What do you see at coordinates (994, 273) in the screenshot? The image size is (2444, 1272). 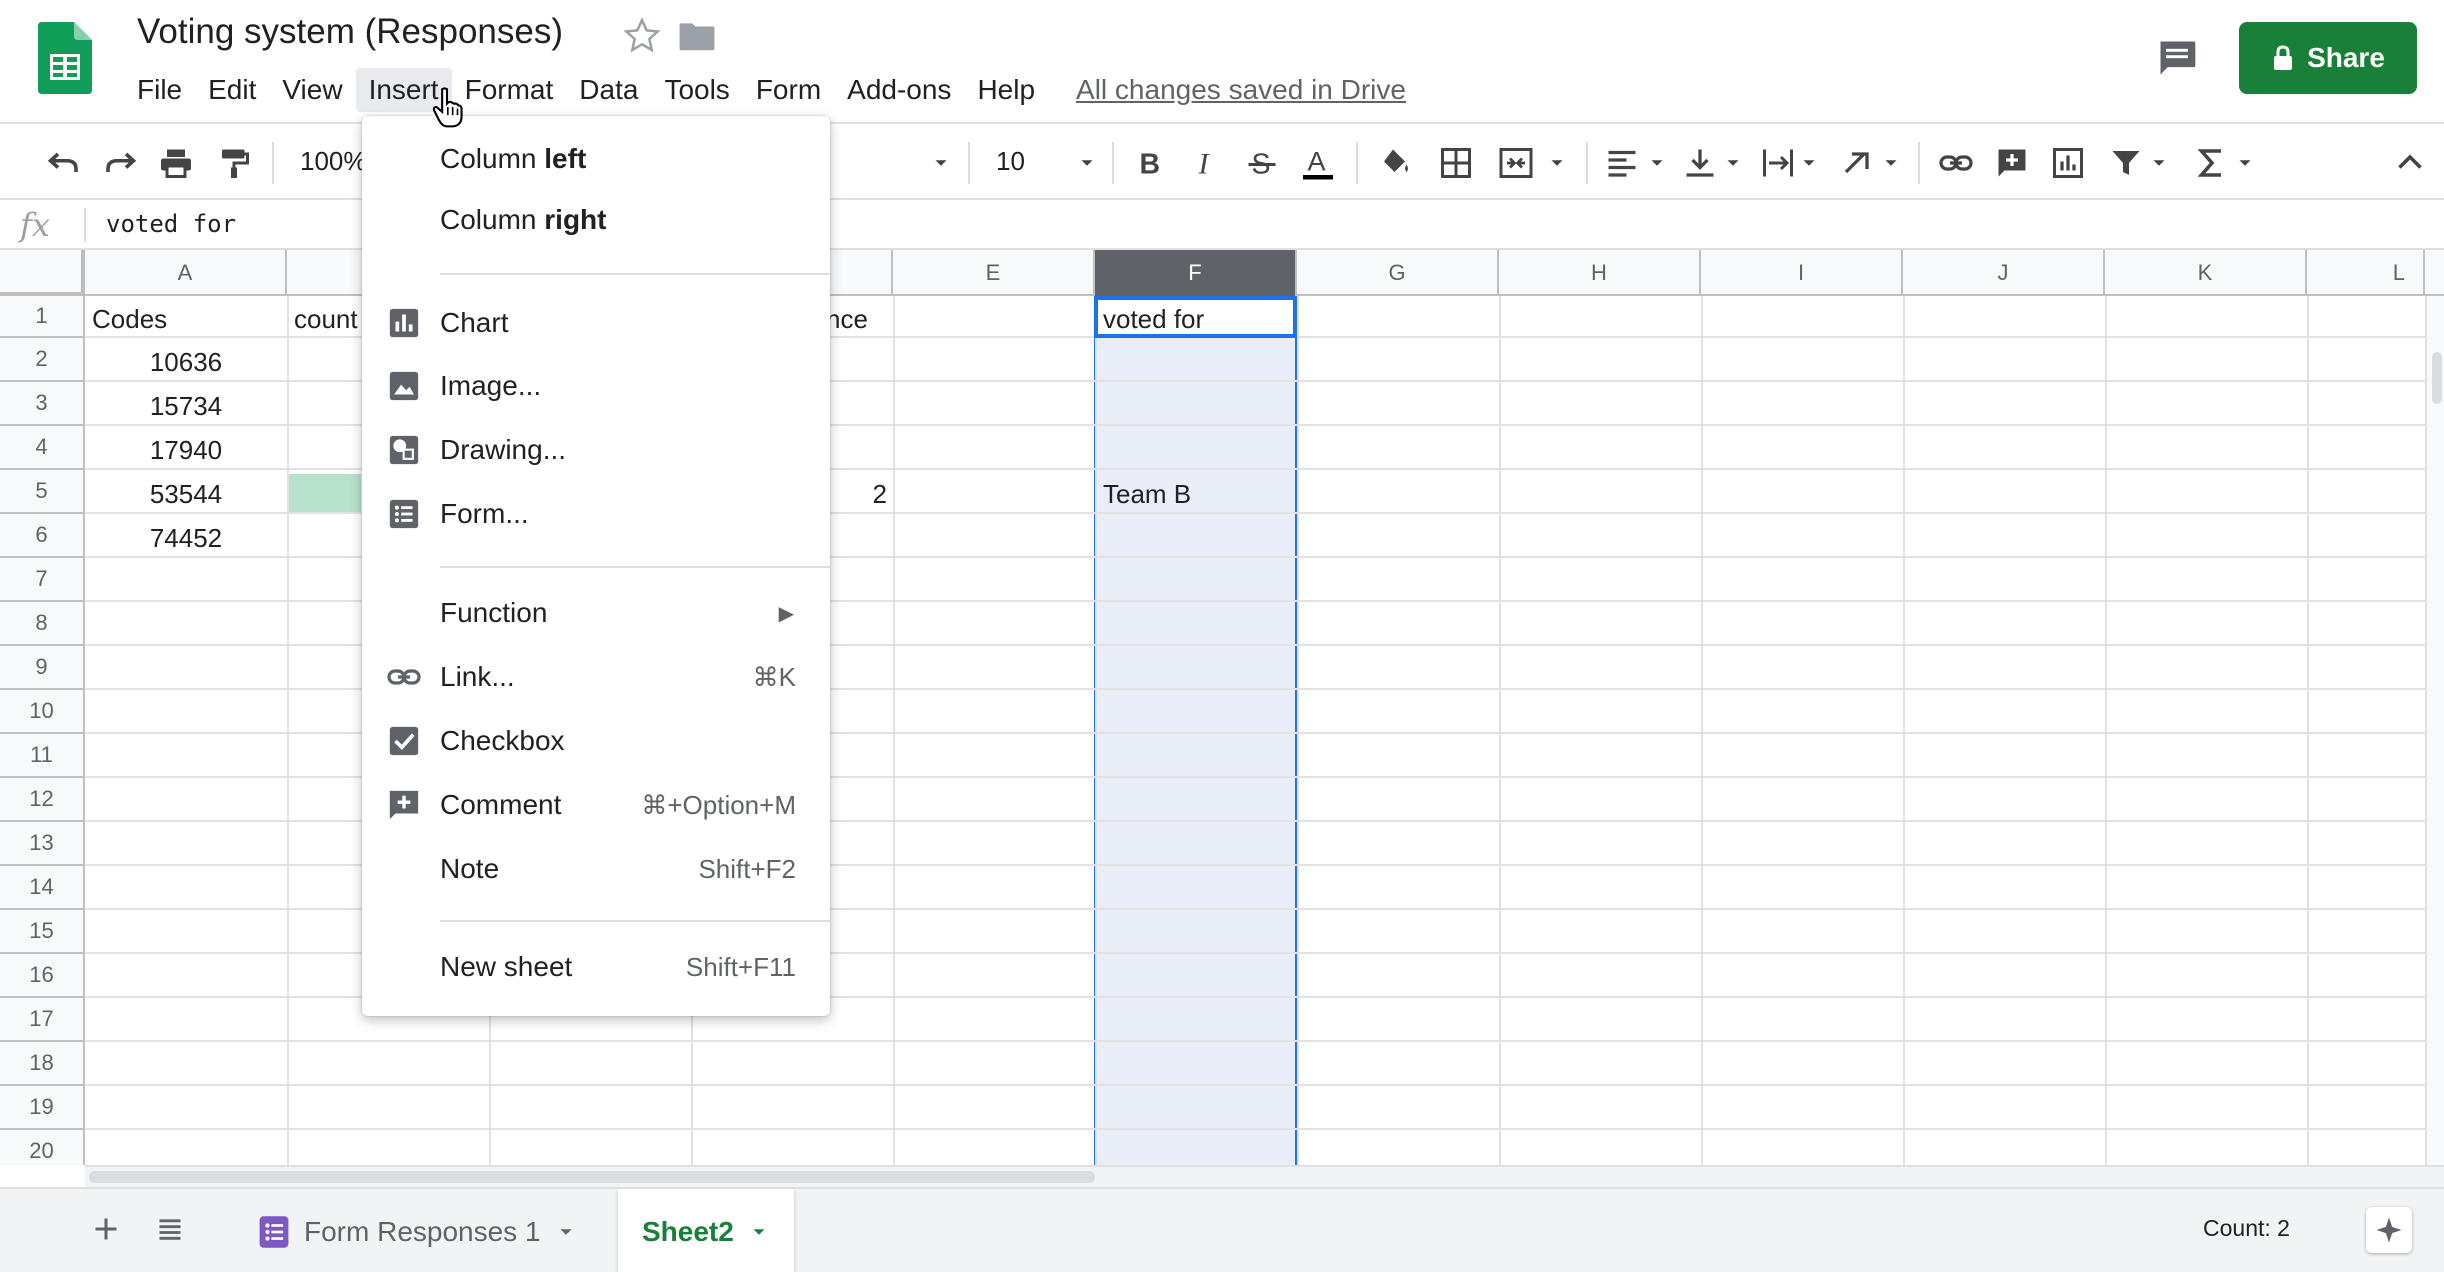 I see `column-header-e: E` at bounding box center [994, 273].